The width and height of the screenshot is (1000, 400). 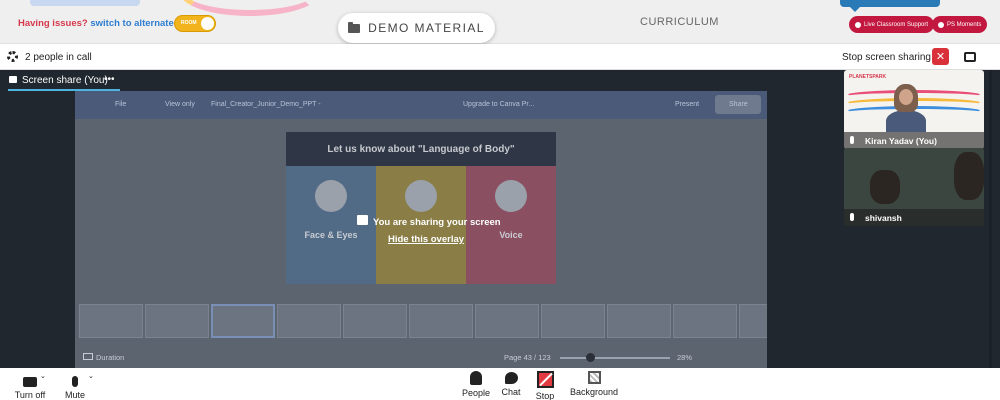 I want to click on people-icon, so click(x=476, y=378).